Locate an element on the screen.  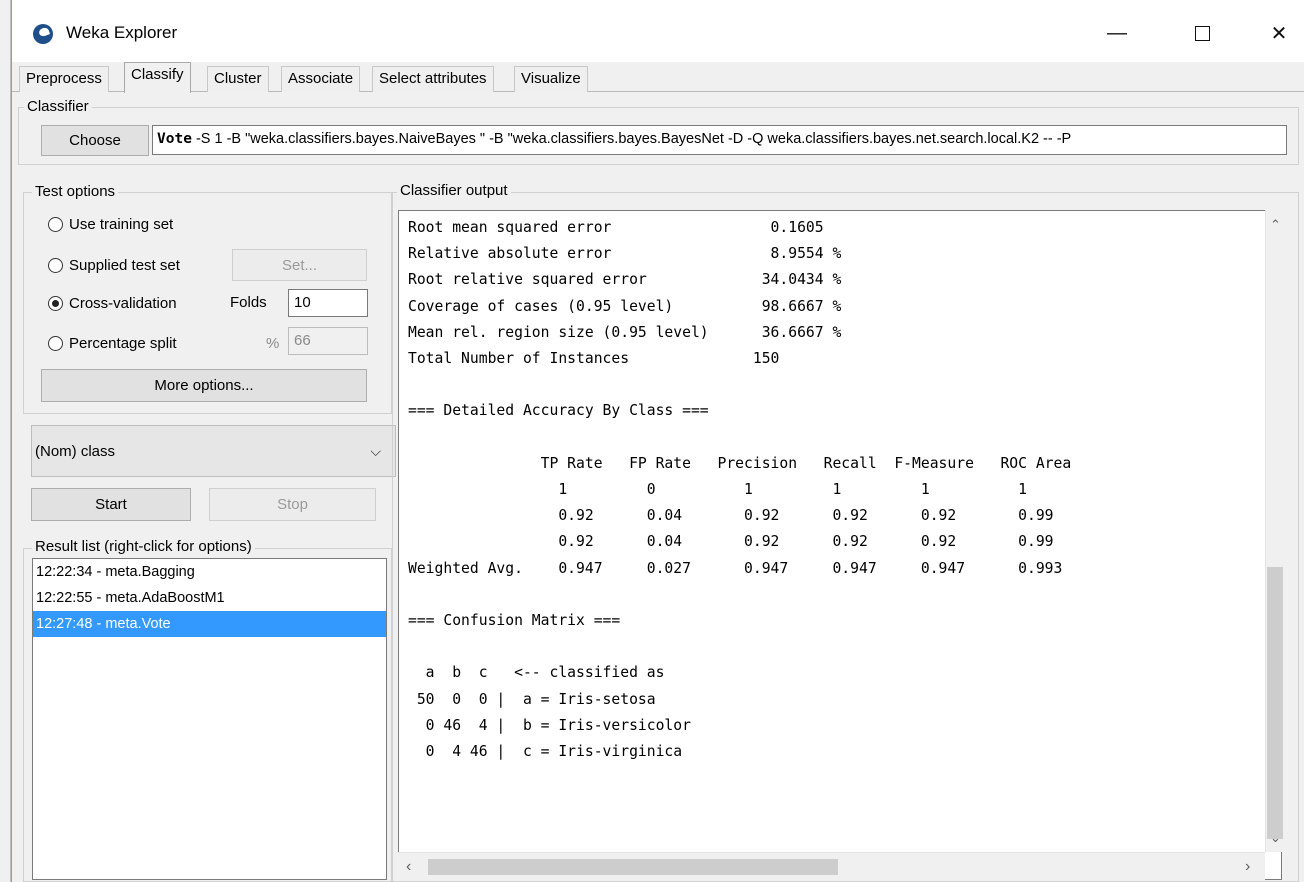
class-attribute-value: (Nom) class is located at coordinates (75, 451).